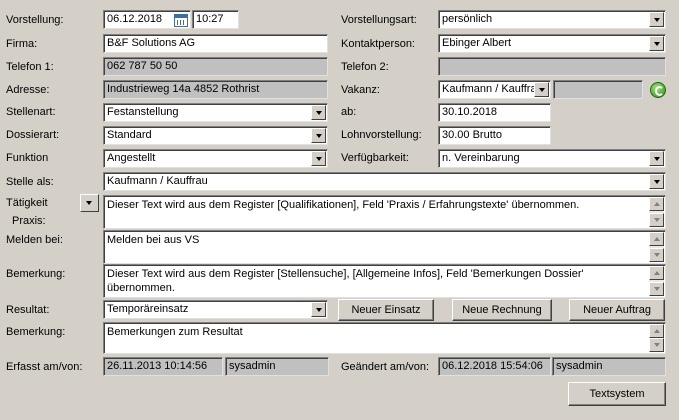 This screenshot has width=679, height=420. Describe the element at coordinates (656, 212) in the screenshot. I see `taetigkeit-scrollbar` at that location.